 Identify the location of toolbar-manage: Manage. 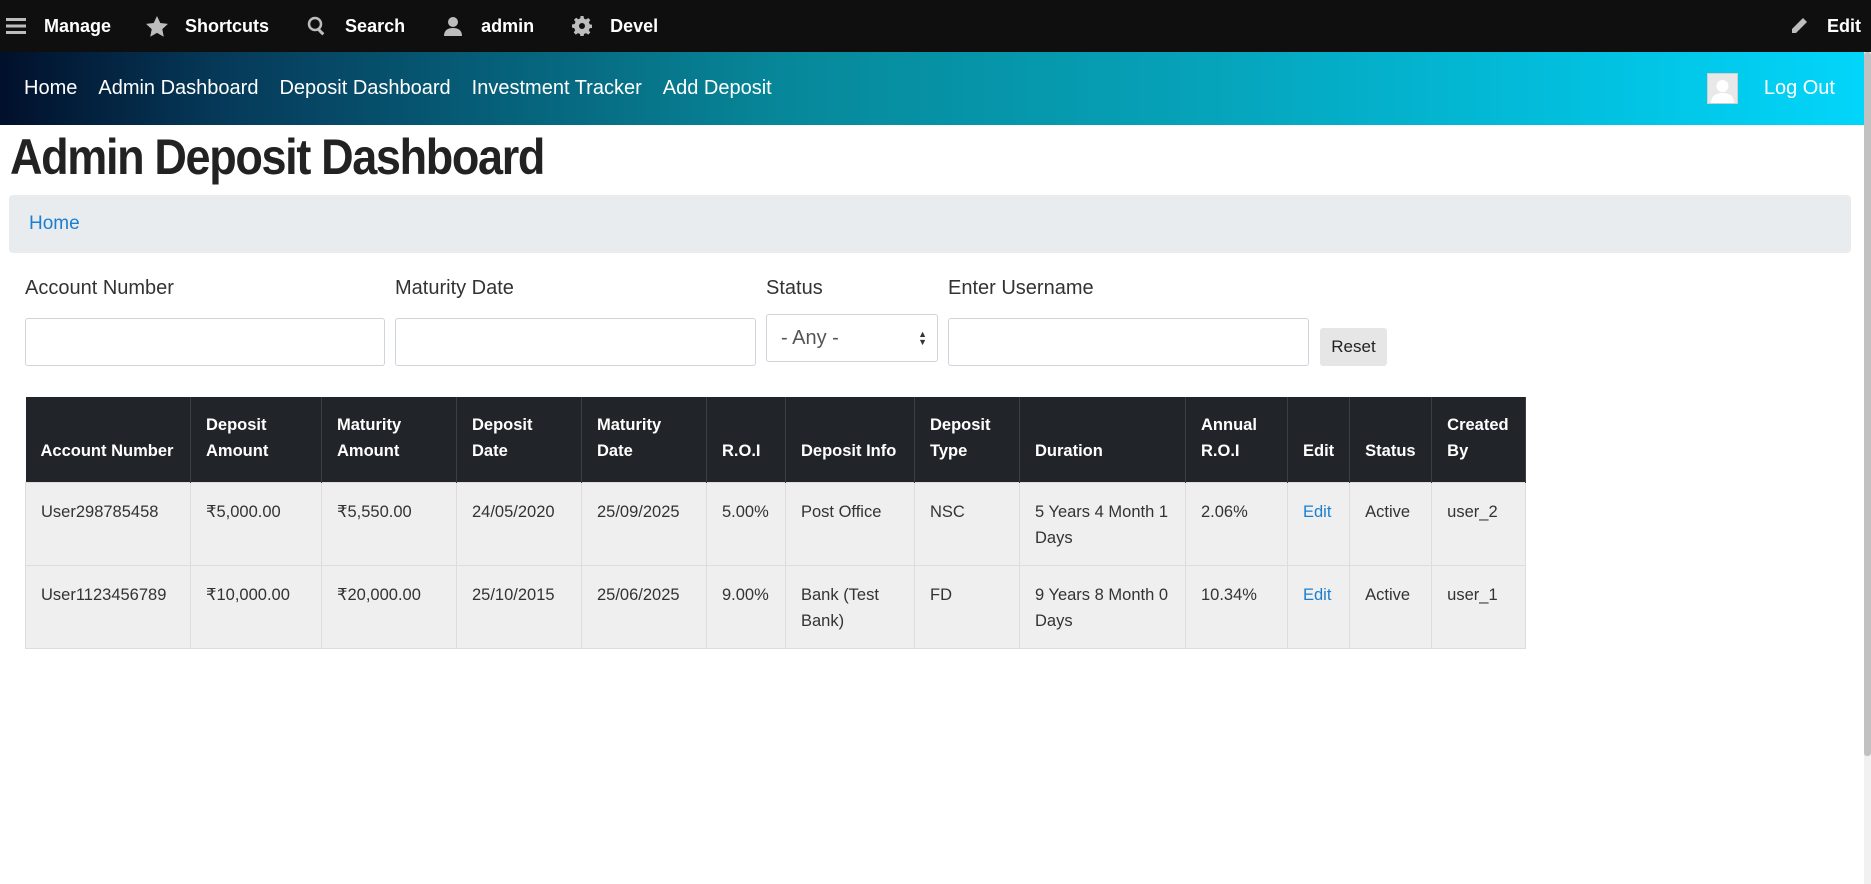
(55, 26).